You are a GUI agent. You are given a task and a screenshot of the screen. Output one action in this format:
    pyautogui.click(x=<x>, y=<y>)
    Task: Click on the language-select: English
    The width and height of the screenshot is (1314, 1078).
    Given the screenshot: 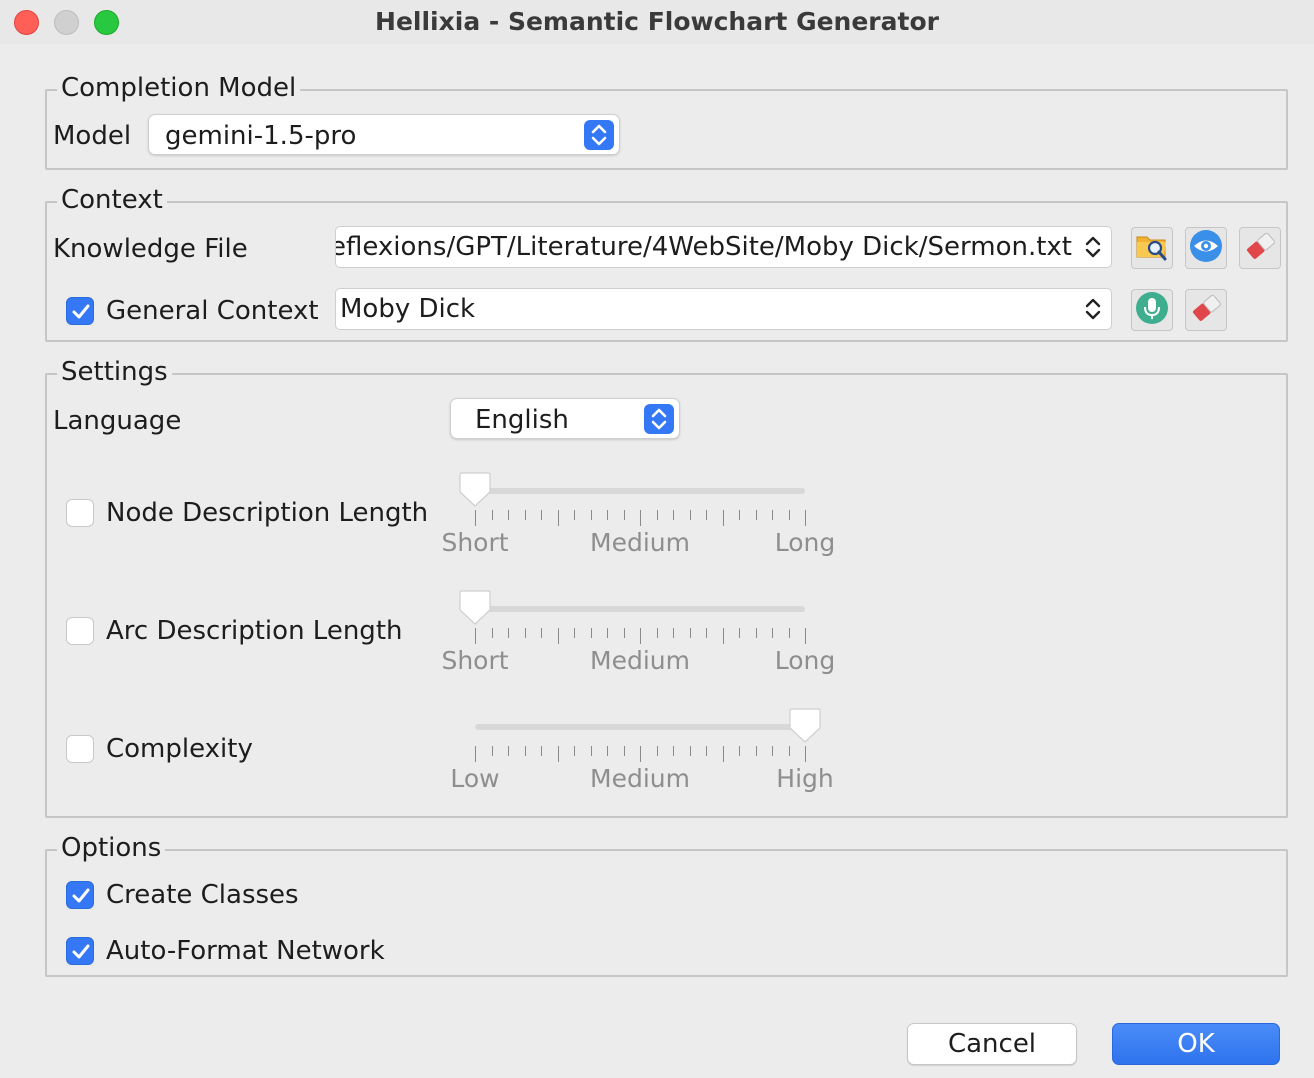 What is the action you would take?
    pyautogui.click(x=565, y=418)
    